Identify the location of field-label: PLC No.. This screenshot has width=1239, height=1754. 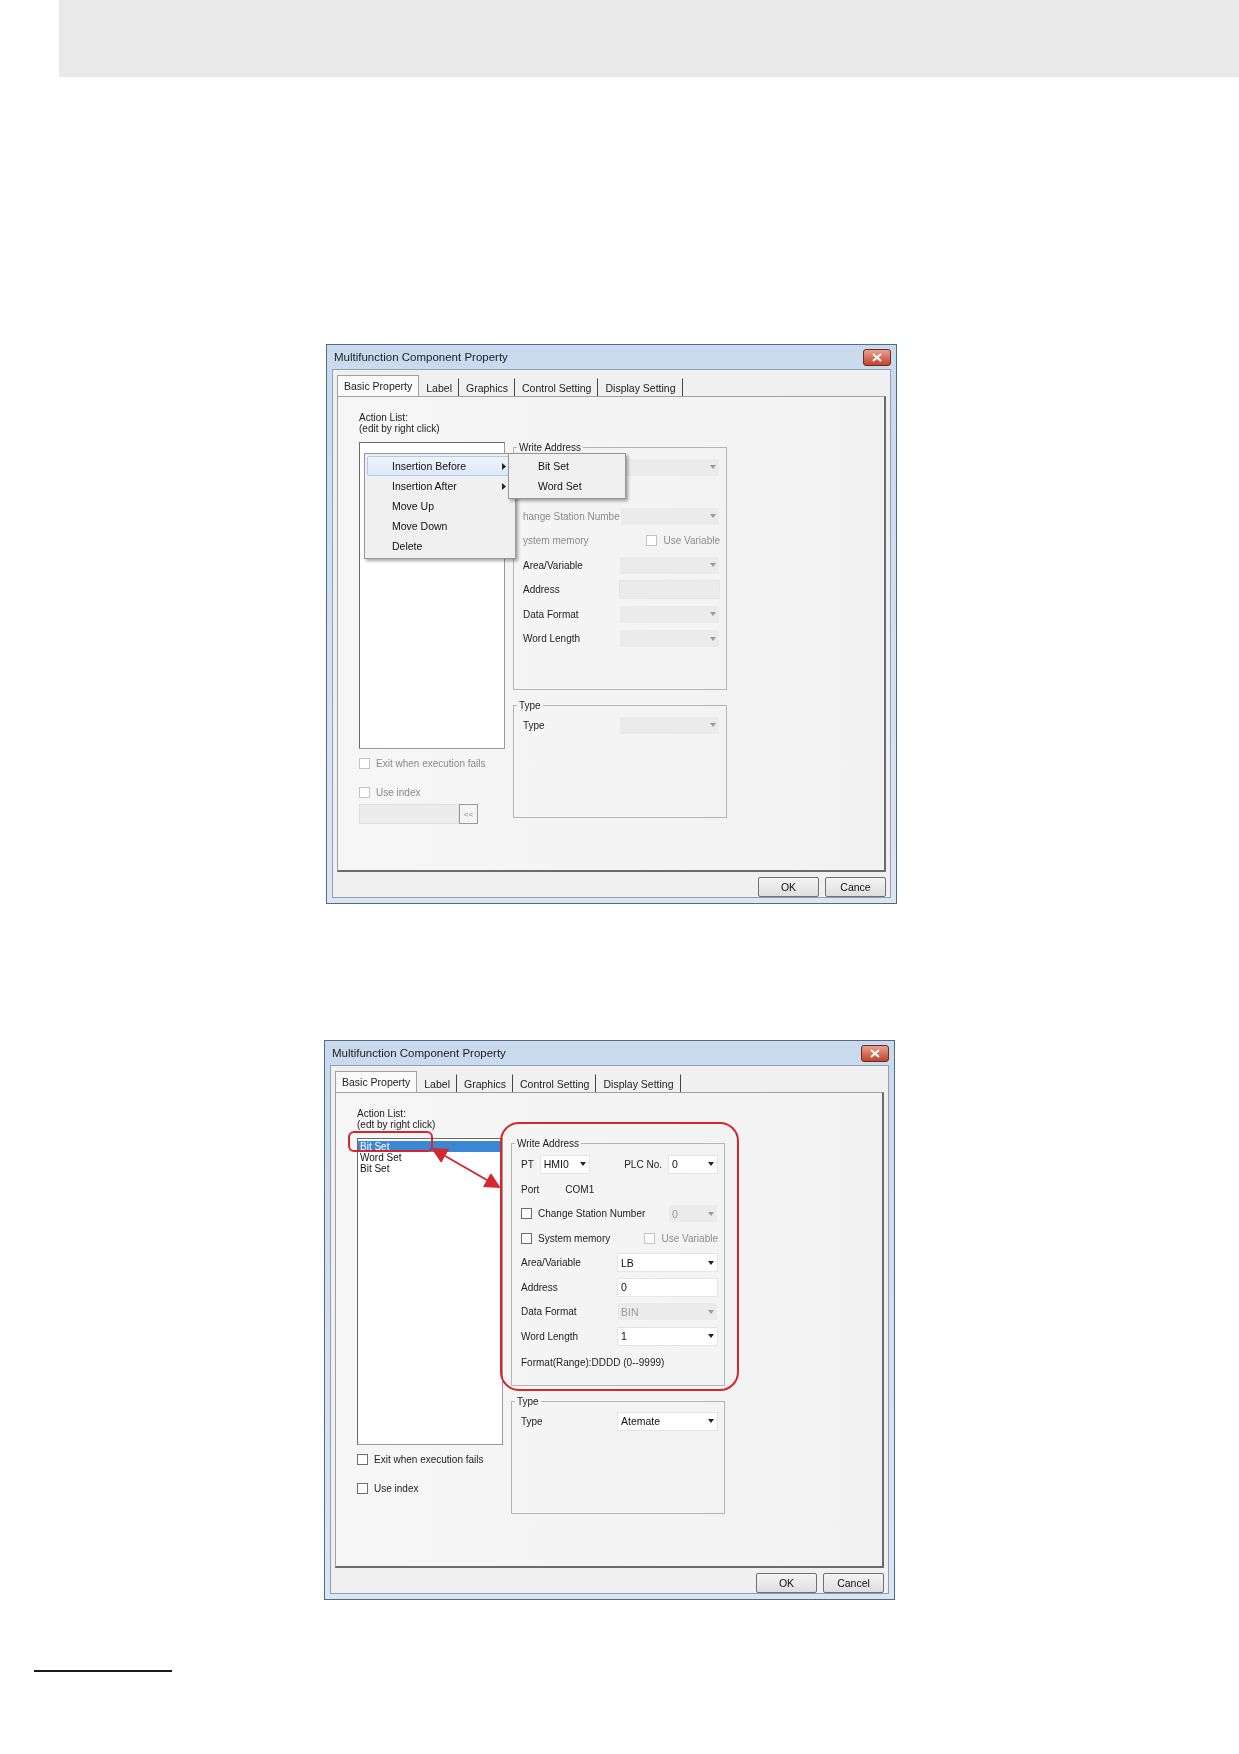
(643, 1164).